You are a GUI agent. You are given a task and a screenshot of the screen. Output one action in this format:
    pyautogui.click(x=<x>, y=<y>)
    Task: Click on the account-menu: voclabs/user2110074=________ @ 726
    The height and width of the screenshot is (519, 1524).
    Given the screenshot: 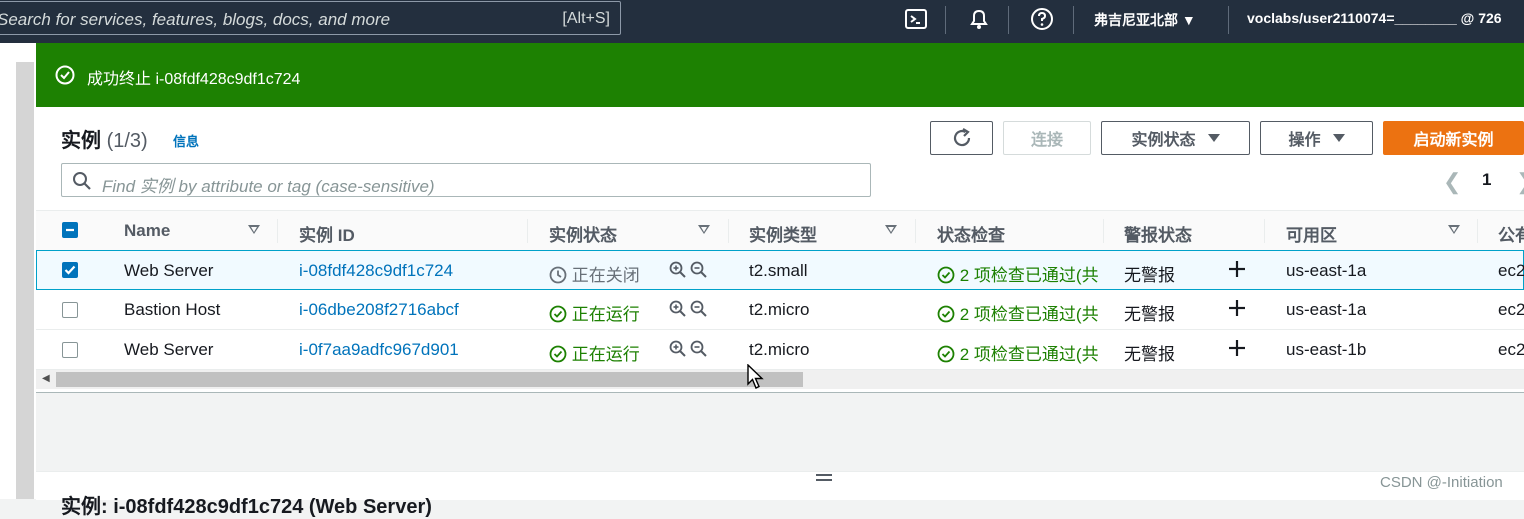 What is the action you would take?
    pyautogui.click(x=1374, y=18)
    